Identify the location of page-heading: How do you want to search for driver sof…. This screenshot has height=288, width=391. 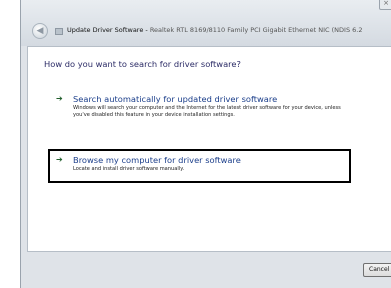
(142, 64).